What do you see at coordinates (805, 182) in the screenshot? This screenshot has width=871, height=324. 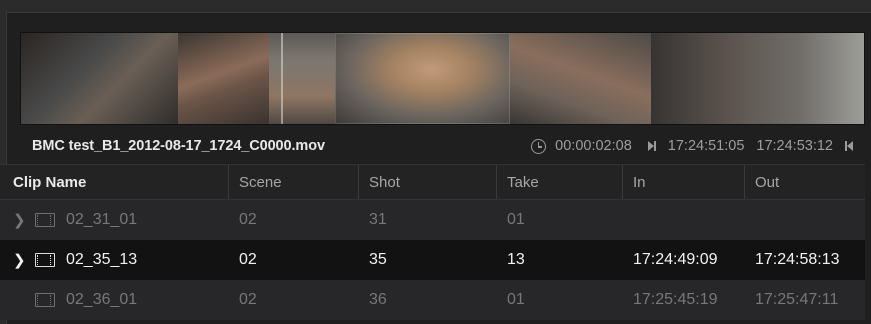 I see `column-header-out: Out` at bounding box center [805, 182].